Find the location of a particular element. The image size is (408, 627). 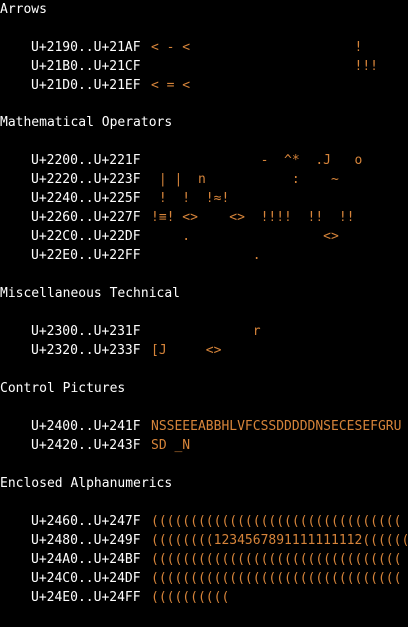

range-label: U+2460..U+247F is located at coordinates (86, 521).